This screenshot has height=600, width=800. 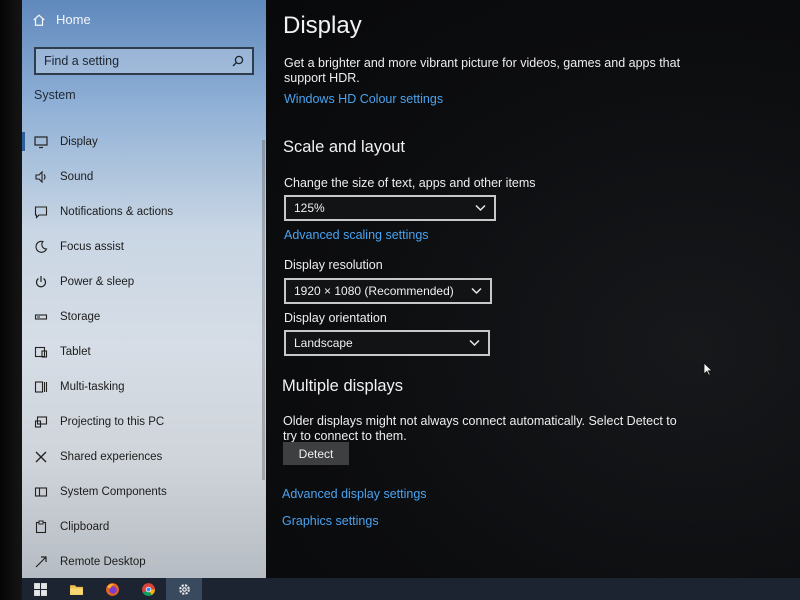 I want to click on advanced-display-settings-link: Advanced display settings, so click(x=354, y=494).